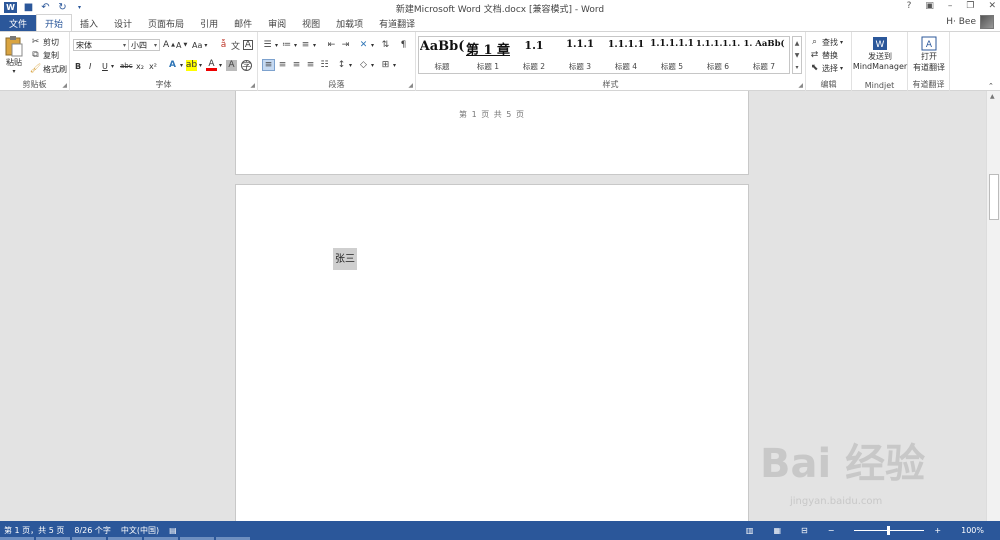  I want to click on paragraph-launcher-icon: ◢, so click(410, 85).